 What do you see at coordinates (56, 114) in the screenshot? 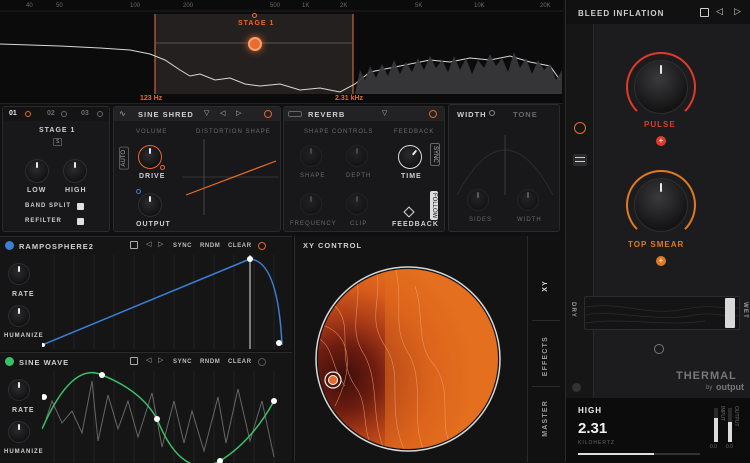
I see `stage-tabs: 01 02 03` at bounding box center [56, 114].